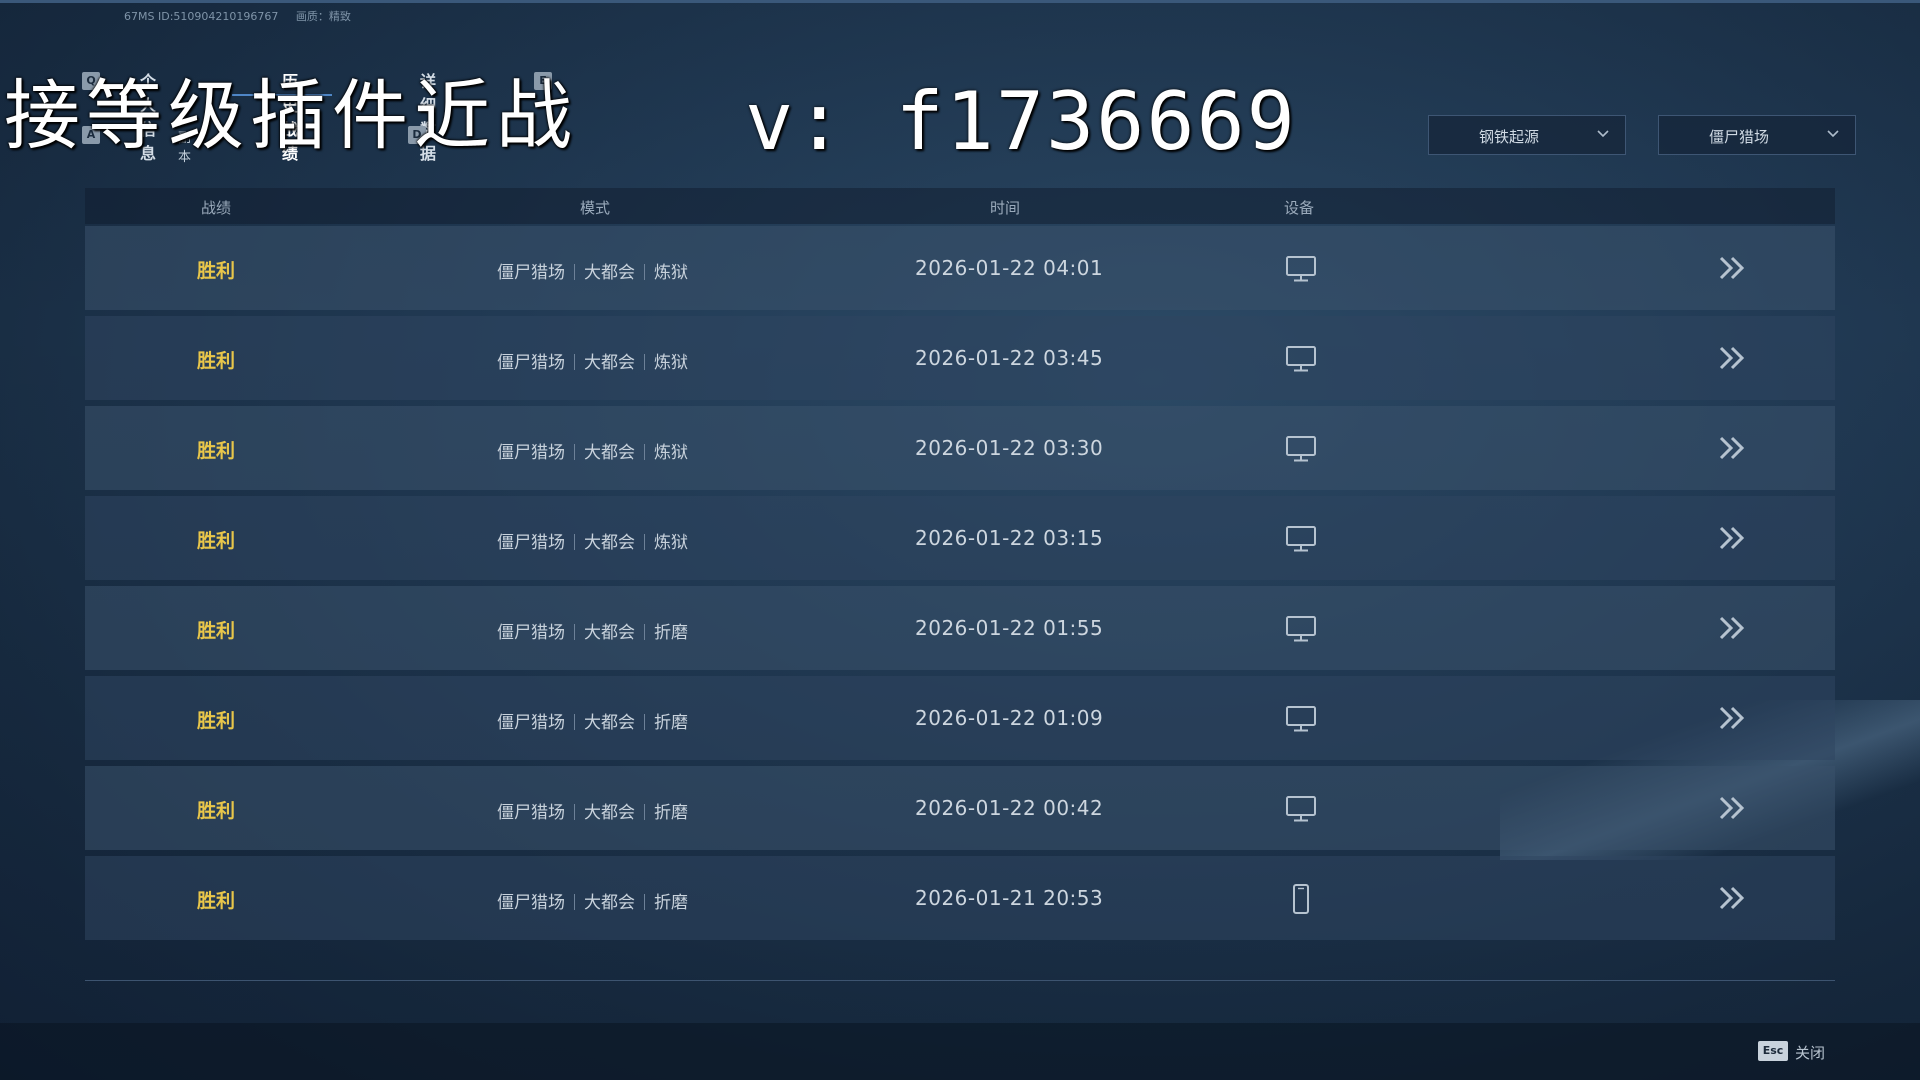  What do you see at coordinates (1009, 268) in the screenshot?
I see `match-time: 2026-01-22 04:01` at bounding box center [1009, 268].